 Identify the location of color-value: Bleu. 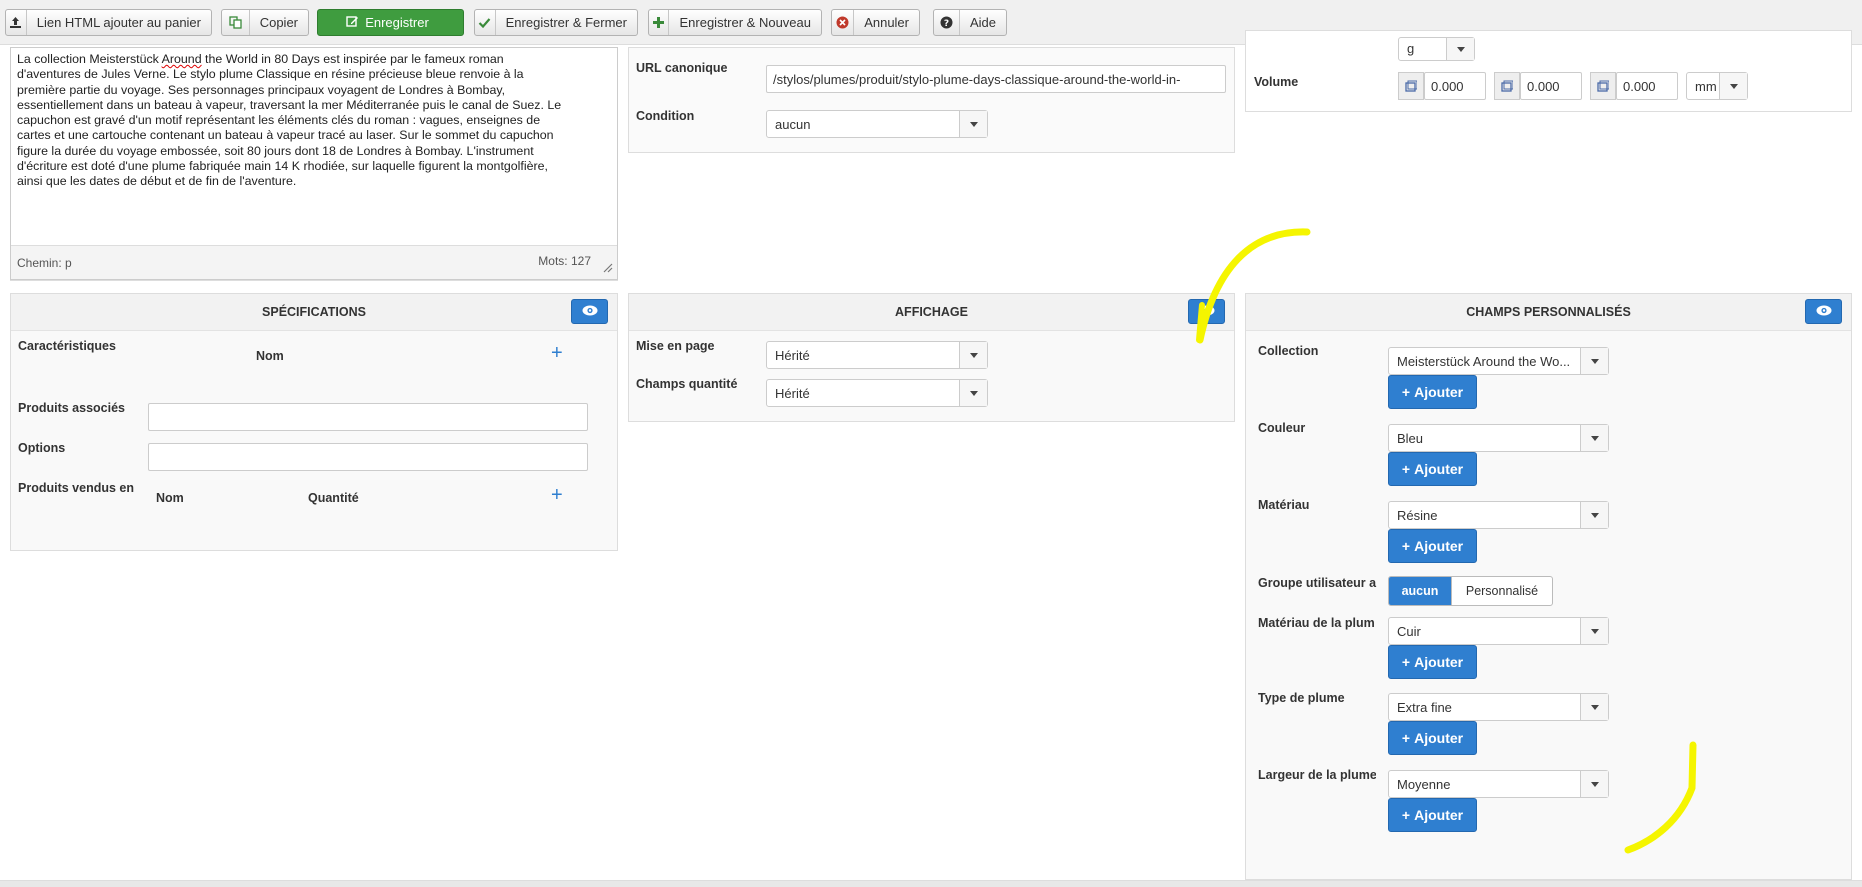
(1410, 438).